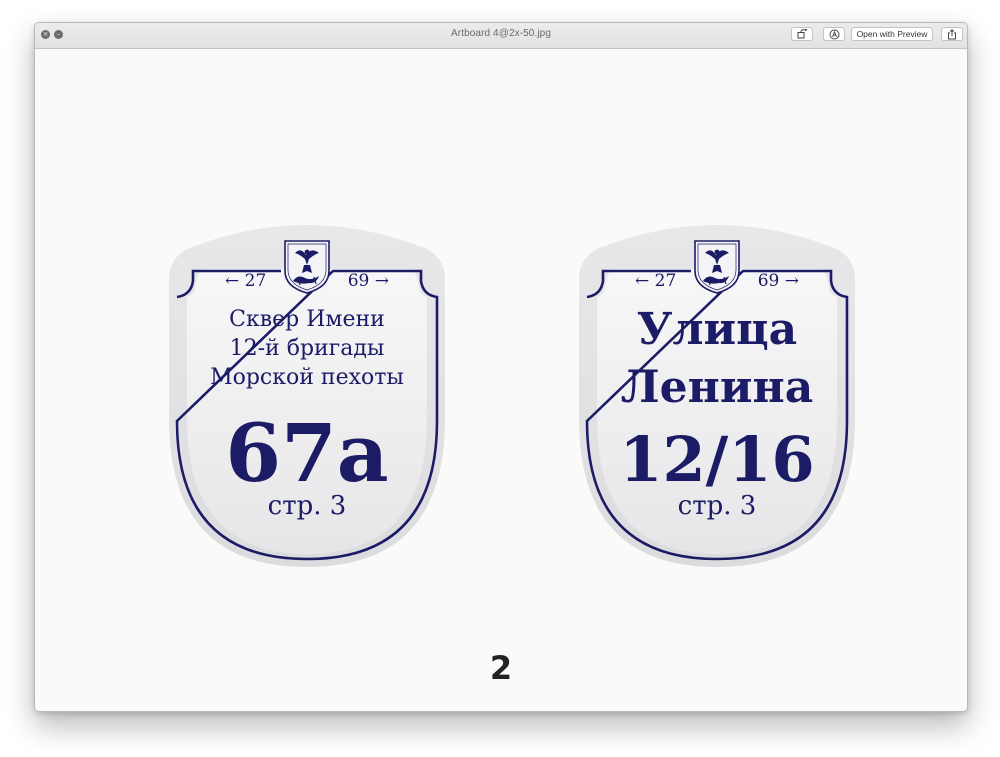 Image resolution: width=1000 pixels, height=757 pixels. I want to click on house-number: 67а, so click(306, 453).